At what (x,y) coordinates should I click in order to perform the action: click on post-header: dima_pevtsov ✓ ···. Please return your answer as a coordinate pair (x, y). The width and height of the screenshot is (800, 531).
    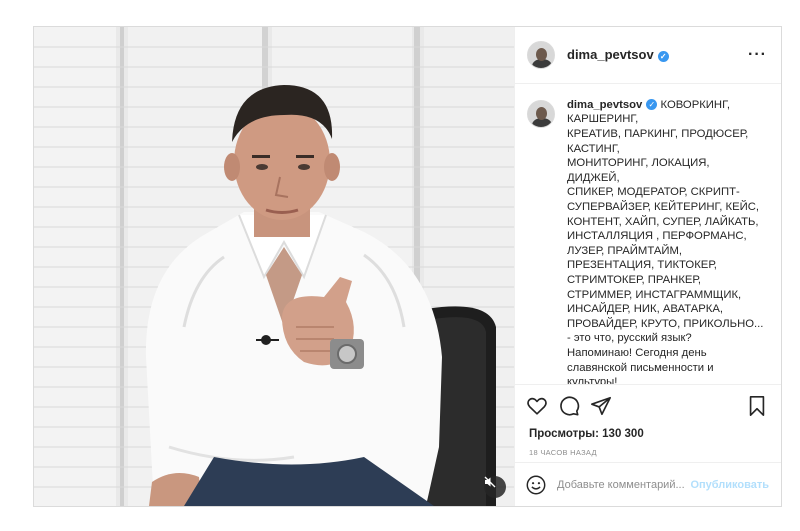
    Looking at the image, I should click on (648, 55).